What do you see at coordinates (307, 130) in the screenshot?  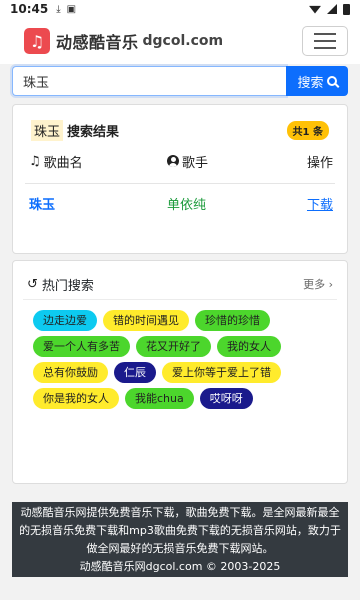 I see `results-count-badge: 共1 条` at bounding box center [307, 130].